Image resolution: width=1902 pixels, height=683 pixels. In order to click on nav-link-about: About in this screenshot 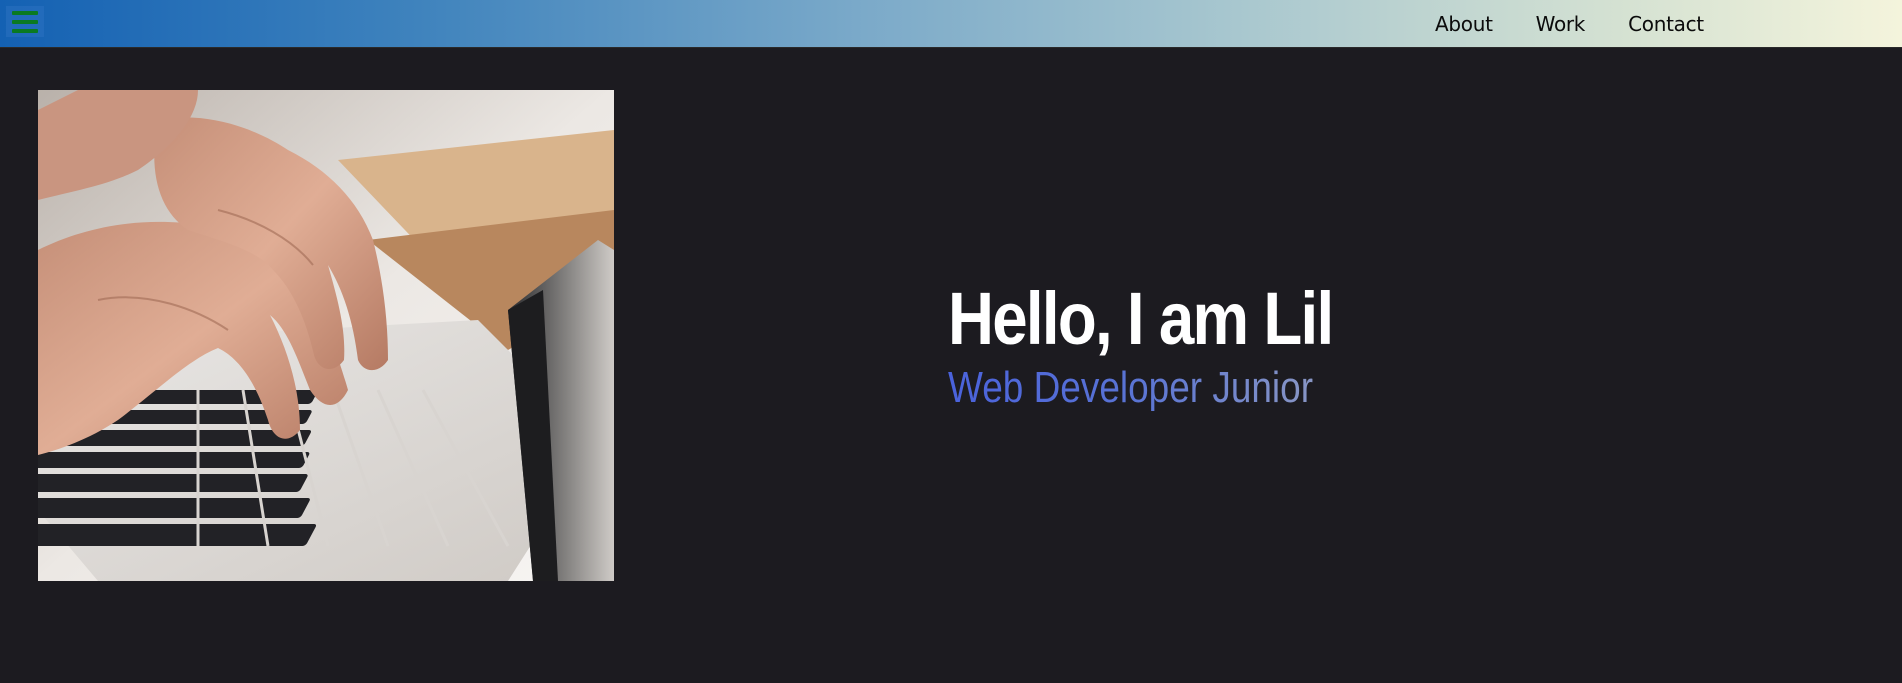, I will do `click(1464, 24)`.